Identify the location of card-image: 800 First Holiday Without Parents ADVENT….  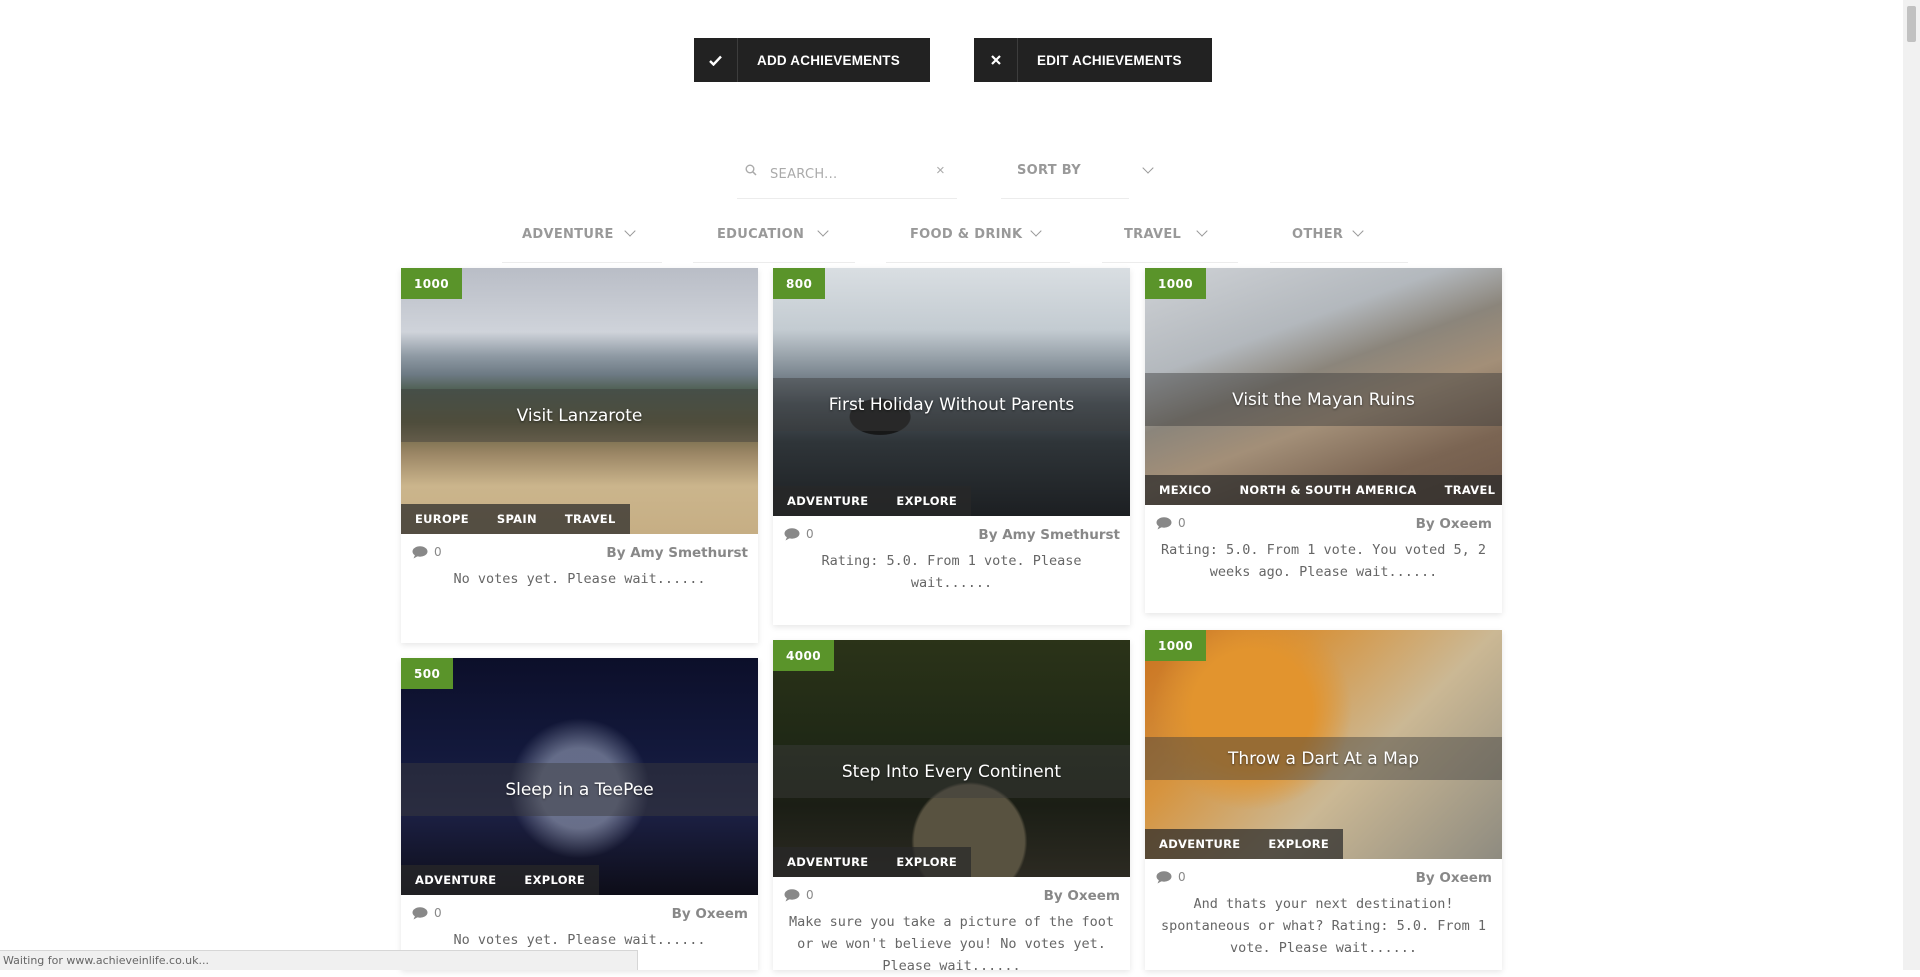
(951, 392).